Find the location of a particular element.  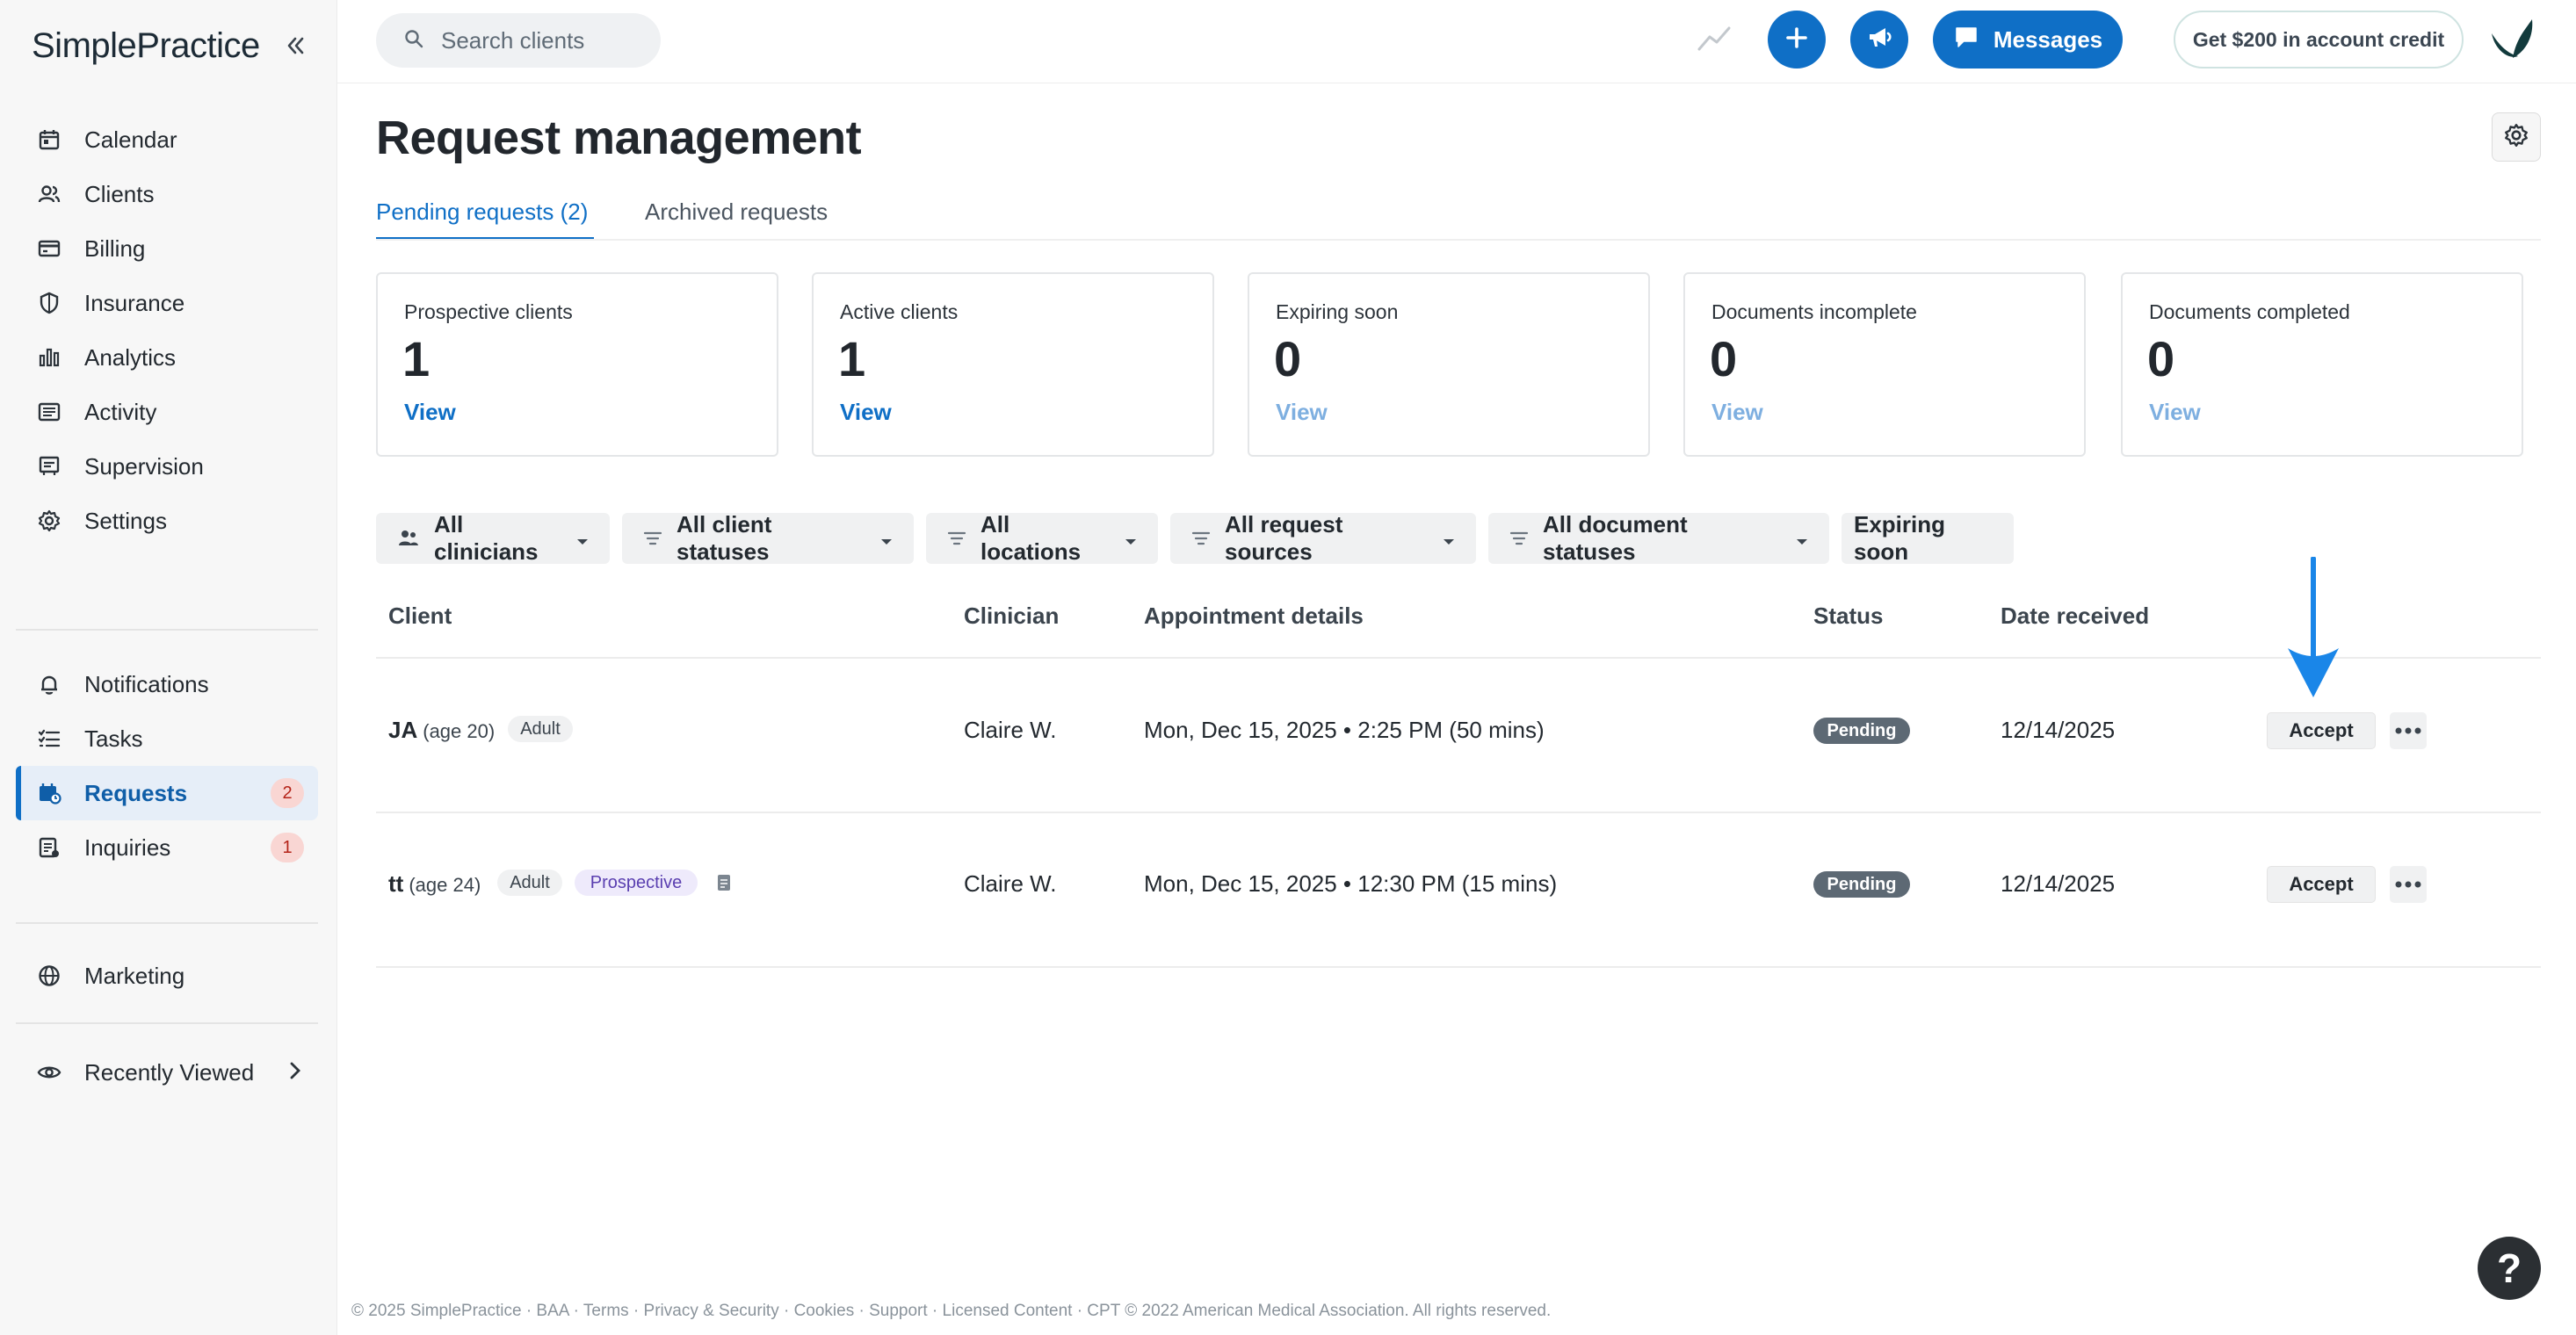

sidebar-item-recently-viewed: Recently Viewed is located at coordinates (167, 1072).